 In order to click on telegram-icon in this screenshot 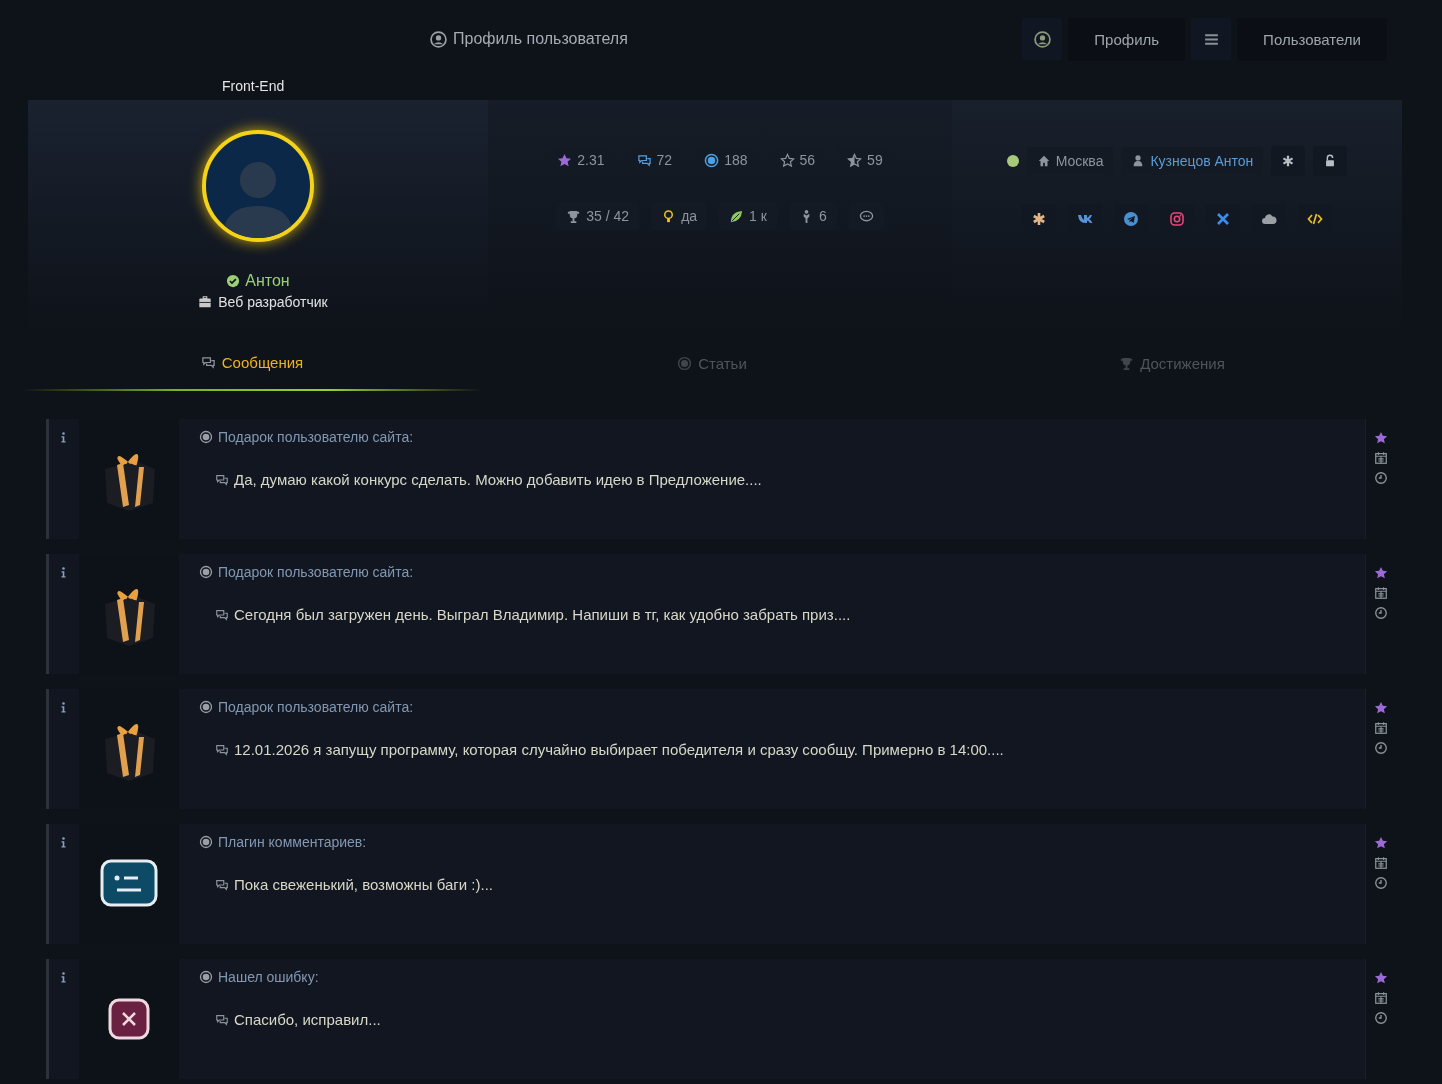, I will do `click(1131, 219)`.